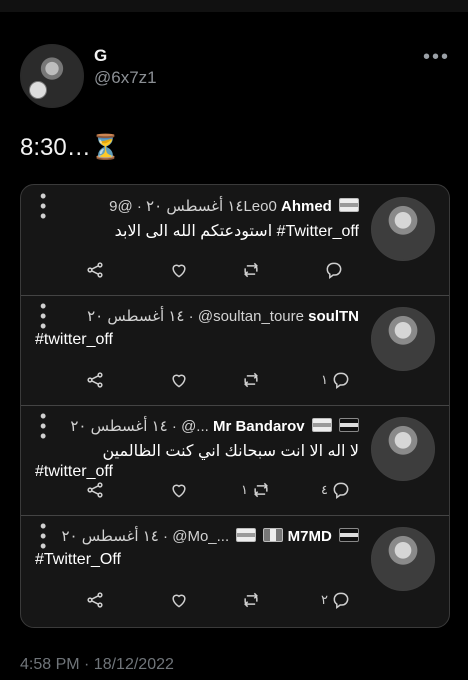  Describe the element at coordinates (235, 380) in the screenshot. I see `reply-actions: ١` at that location.